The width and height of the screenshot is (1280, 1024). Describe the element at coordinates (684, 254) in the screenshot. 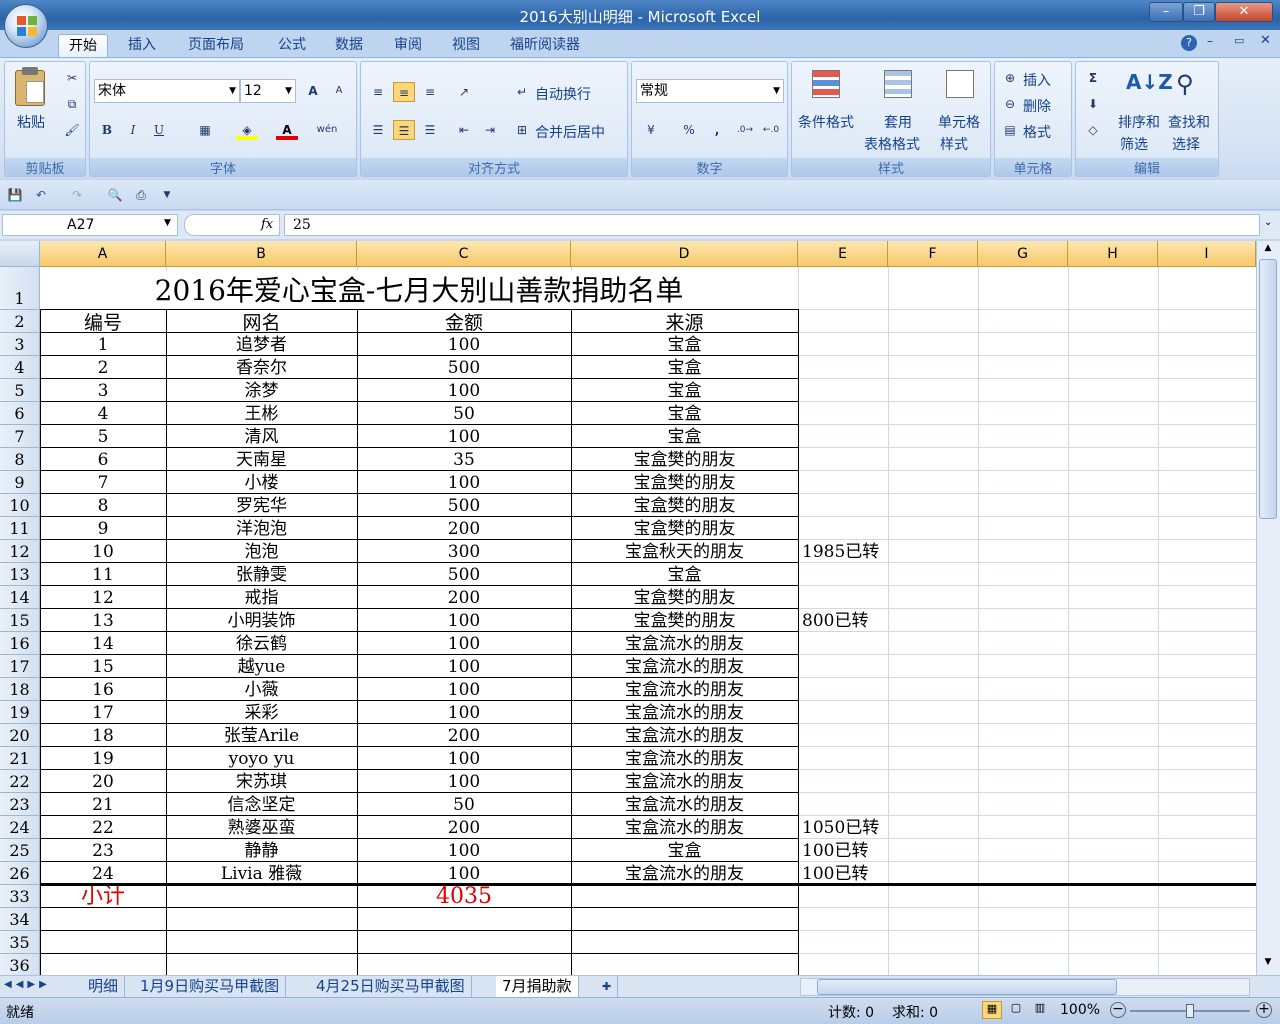

I see `column-header-D: D` at that location.